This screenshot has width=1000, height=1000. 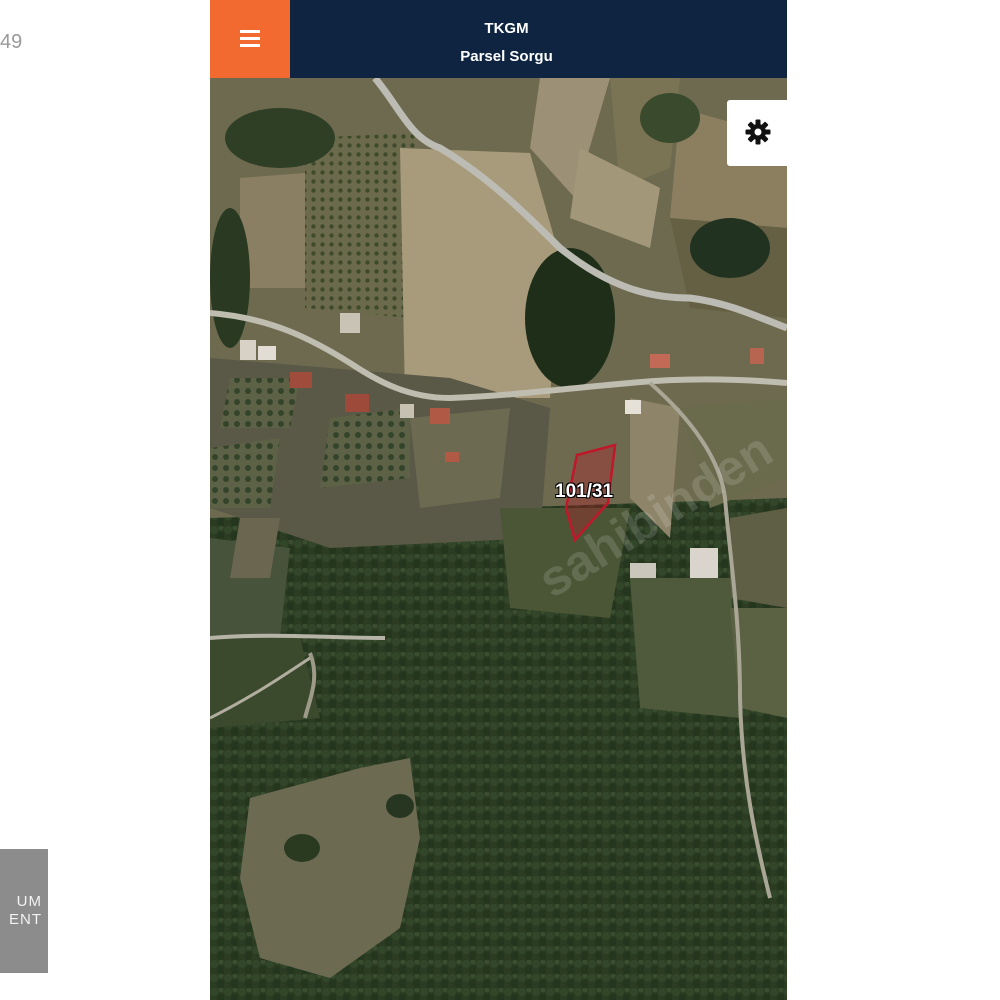 I want to click on parcel-label: 101/31, so click(x=584, y=492).